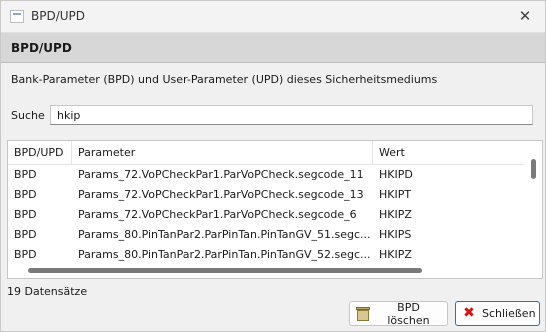 The width and height of the screenshot is (546, 332). What do you see at coordinates (395, 214) in the screenshot?
I see `cell-value: HKIPZ` at bounding box center [395, 214].